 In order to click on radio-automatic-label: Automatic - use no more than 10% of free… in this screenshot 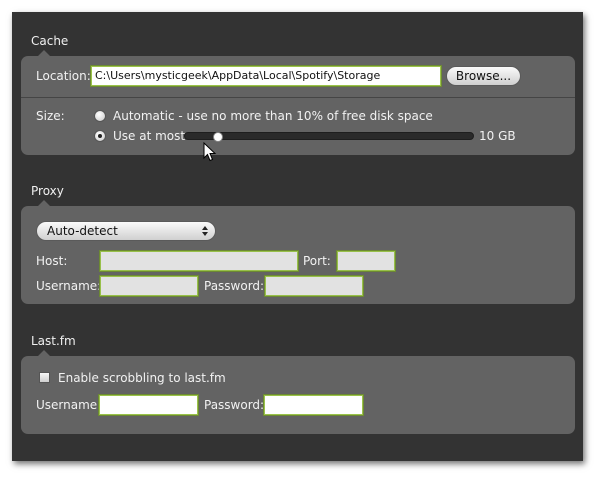, I will do `click(273, 116)`.